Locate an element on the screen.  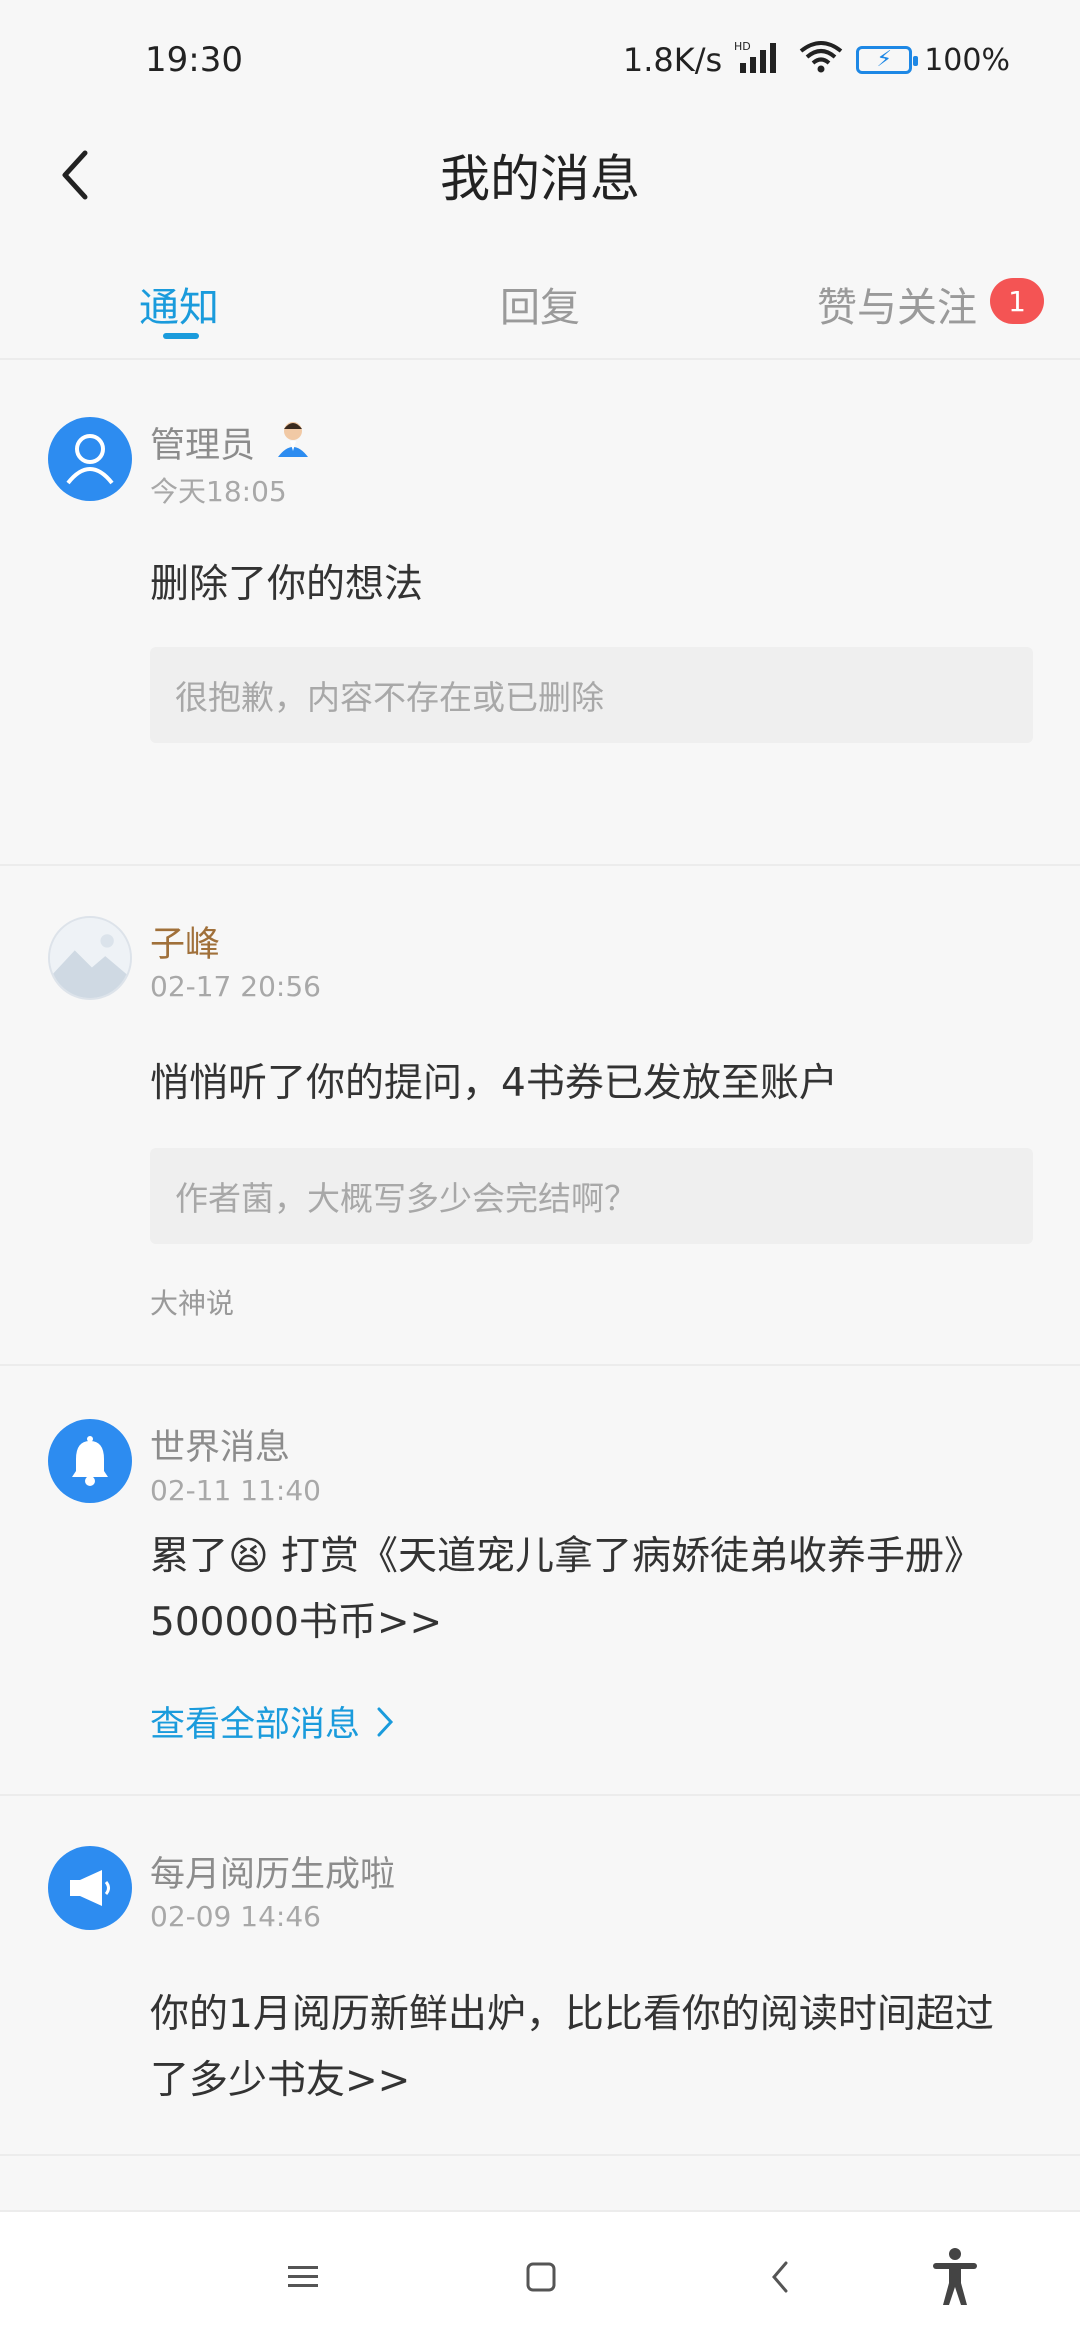
signal-icon: HD is located at coordinates (760, 60).